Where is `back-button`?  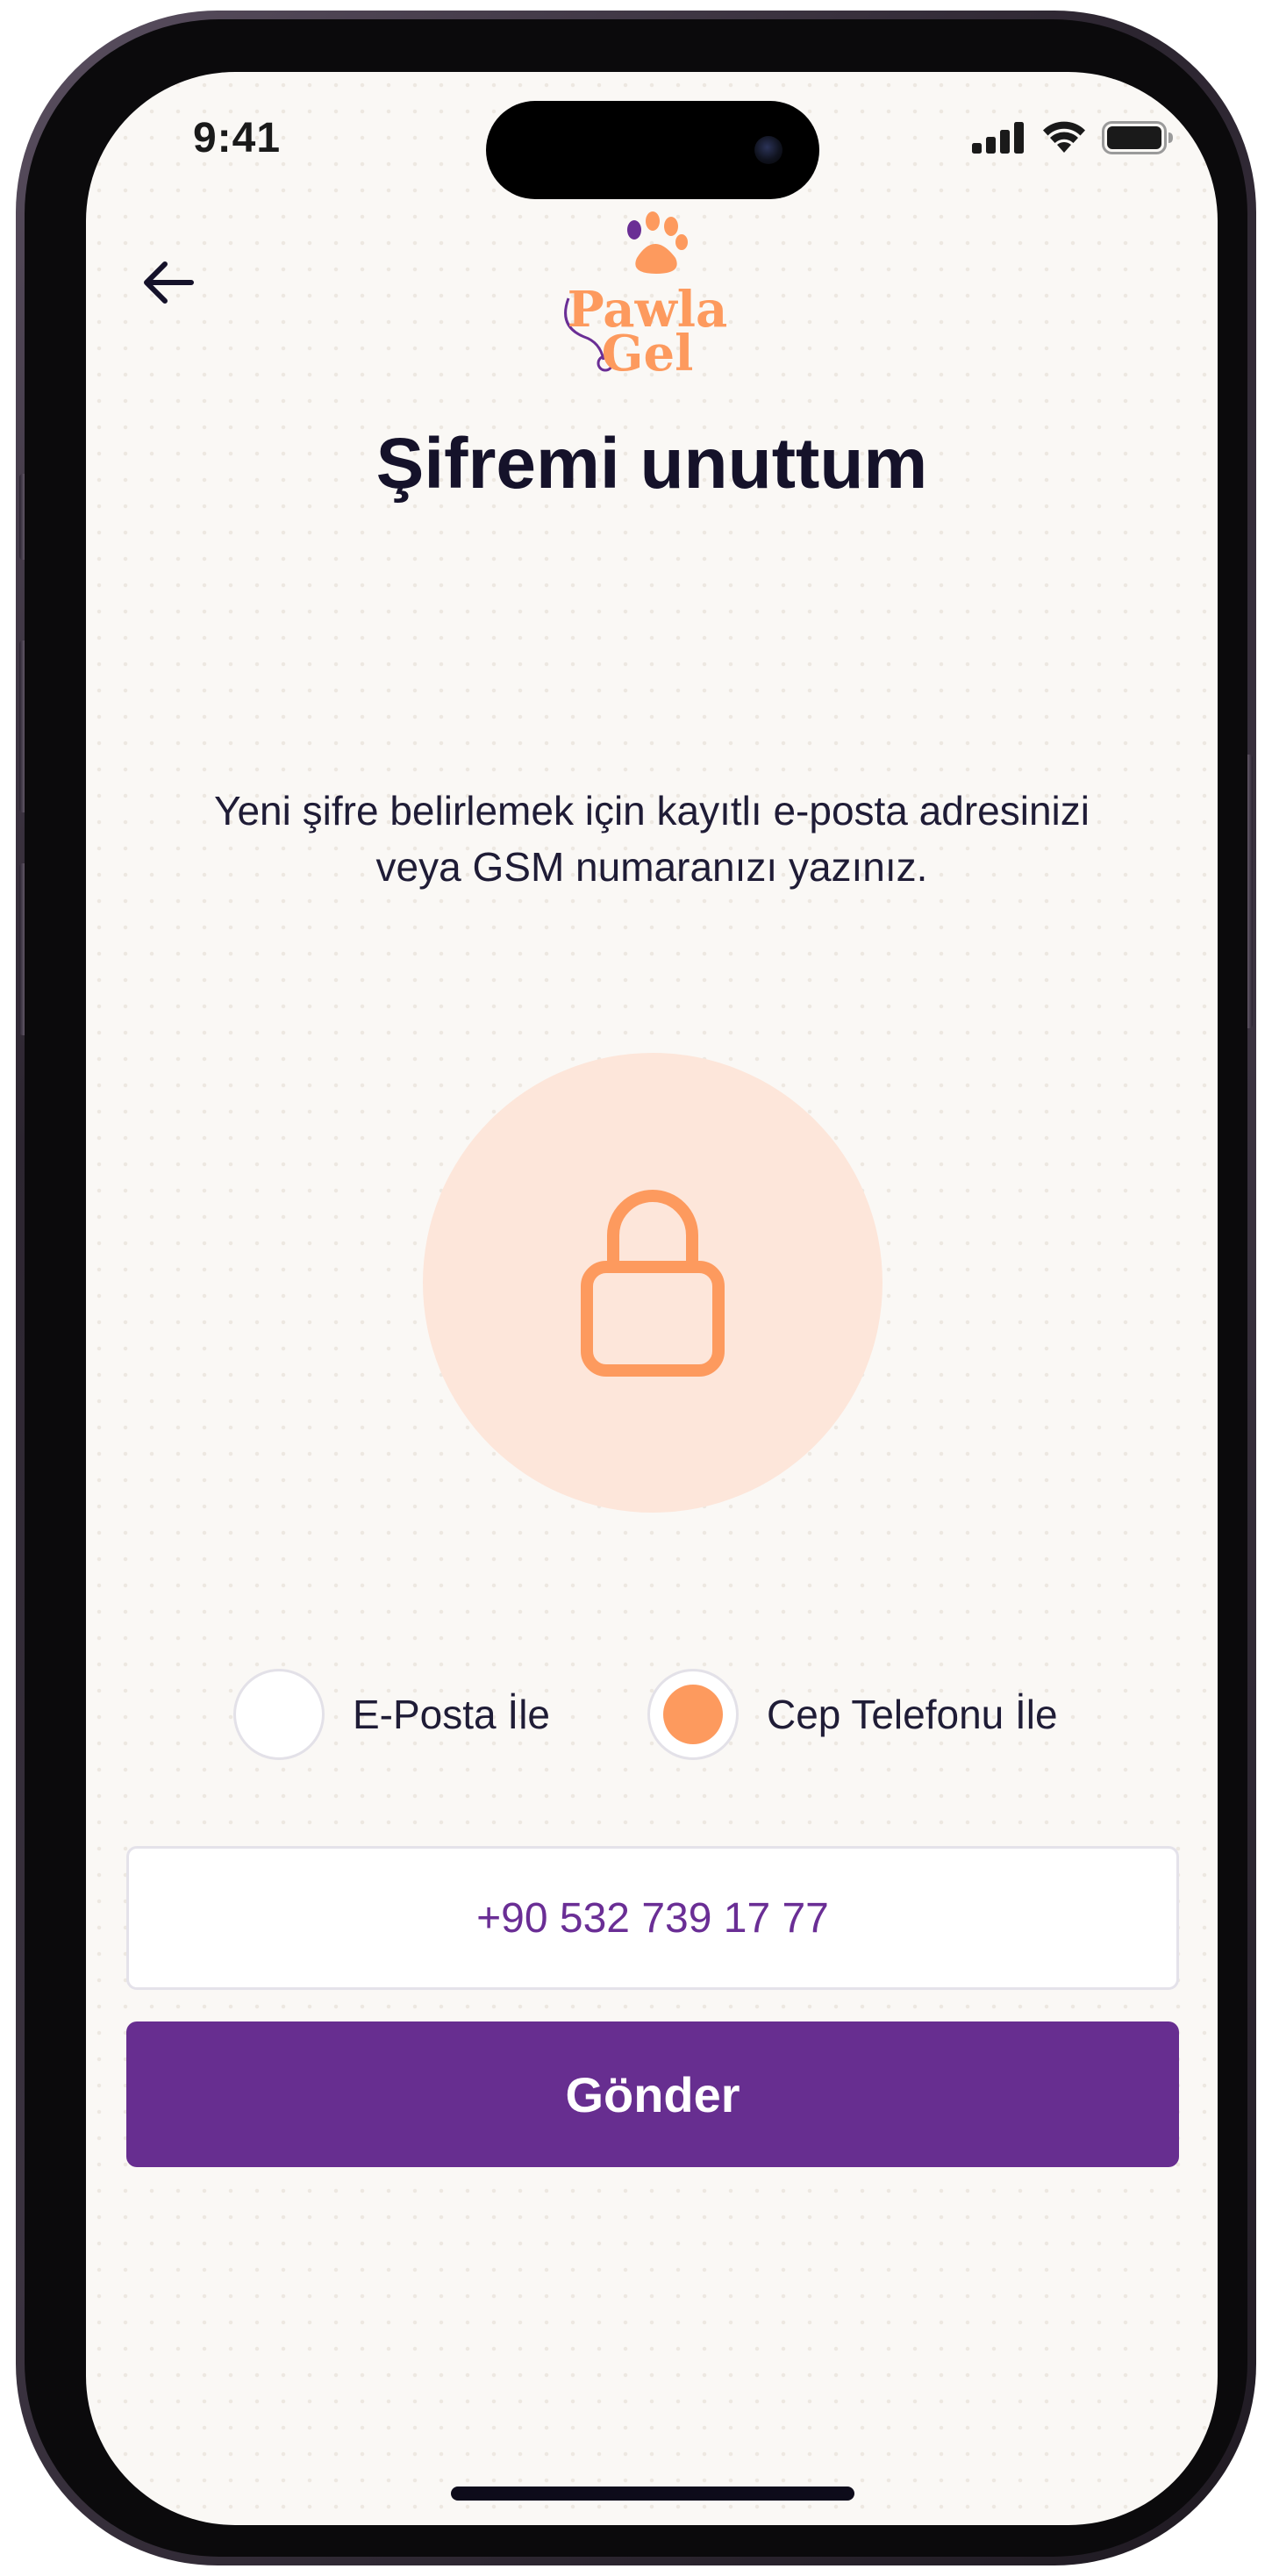
back-button is located at coordinates (168, 282).